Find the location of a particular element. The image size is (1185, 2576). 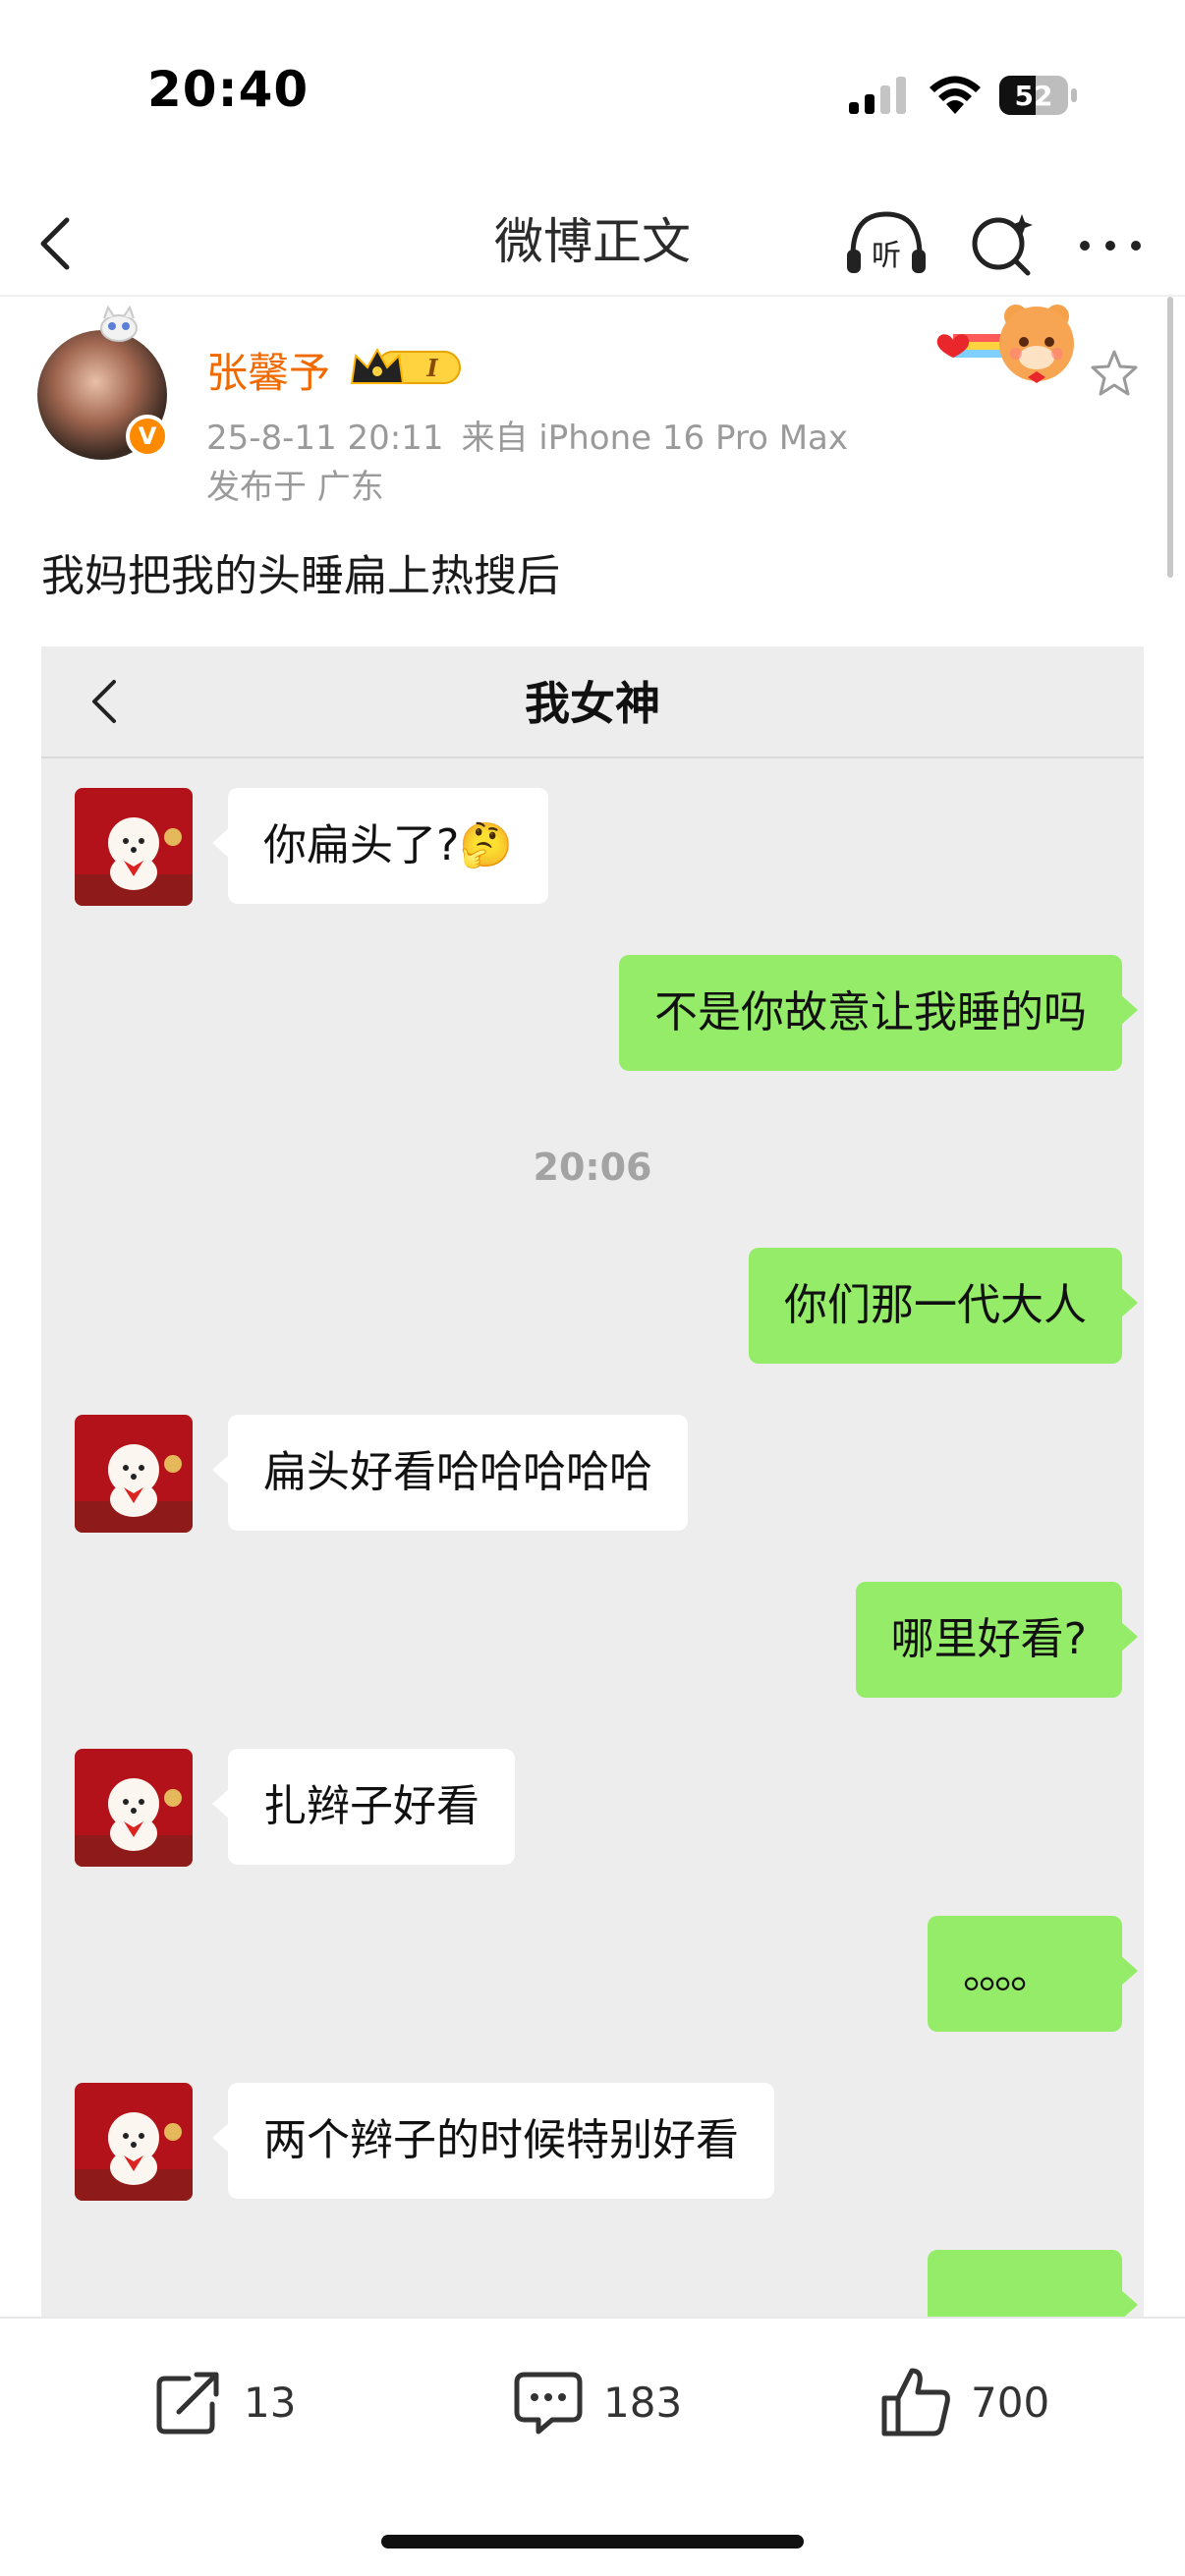

like-count: 700 is located at coordinates (1010, 2402).